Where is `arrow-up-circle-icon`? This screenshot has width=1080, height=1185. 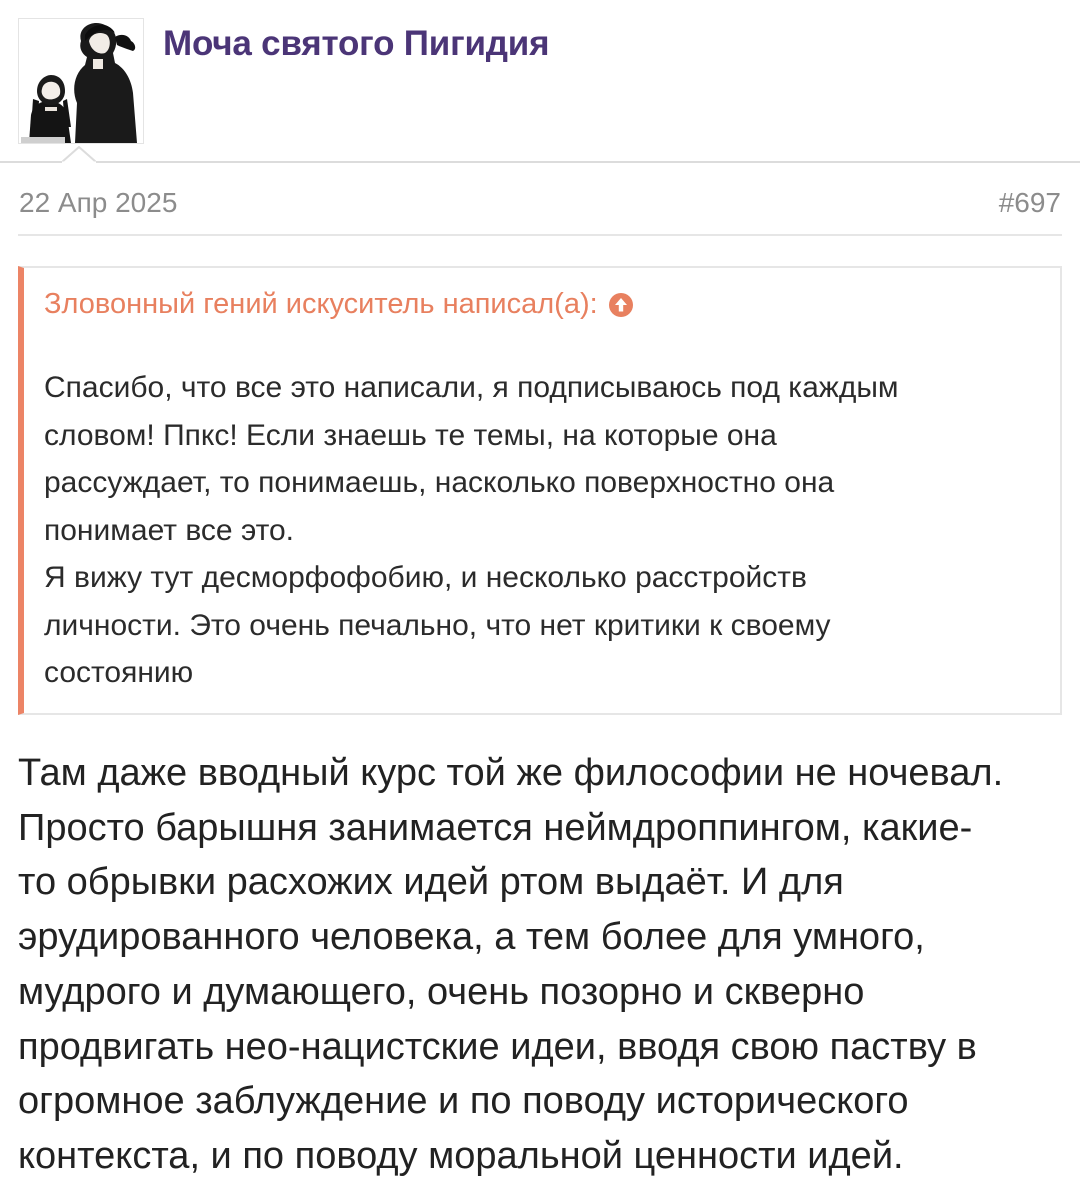 arrow-up-circle-icon is located at coordinates (621, 305).